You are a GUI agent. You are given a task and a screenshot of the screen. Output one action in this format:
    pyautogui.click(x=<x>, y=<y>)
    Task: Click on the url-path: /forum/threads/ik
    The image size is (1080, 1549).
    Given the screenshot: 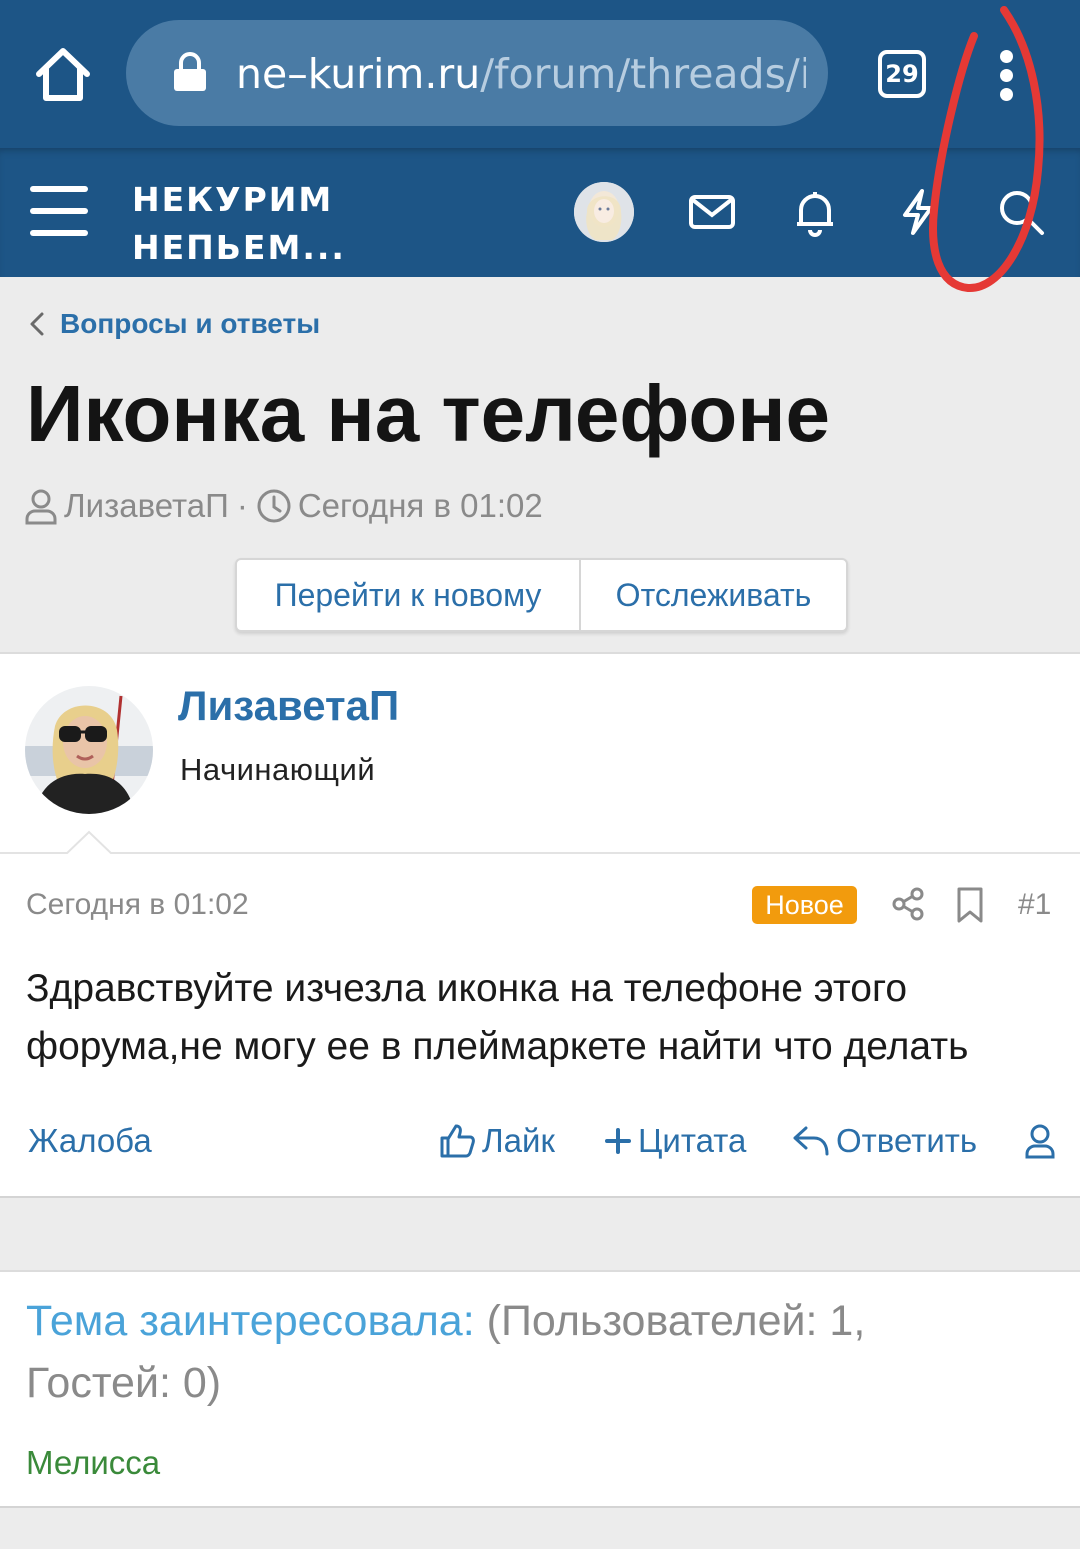 What is the action you would take?
    pyautogui.click(x=643, y=74)
    